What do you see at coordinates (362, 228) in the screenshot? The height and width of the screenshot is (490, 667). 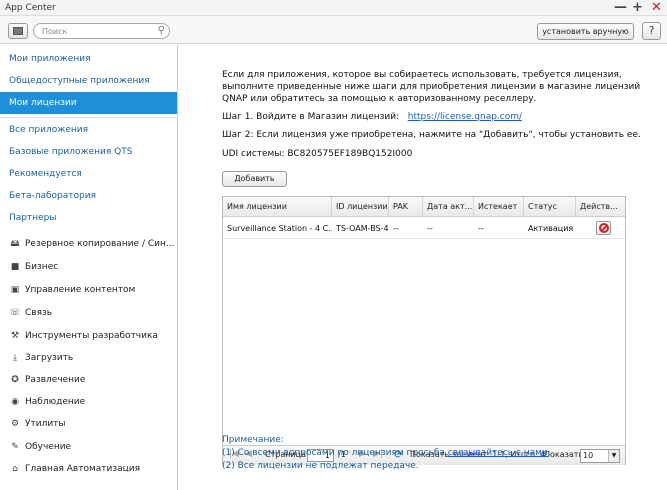 I see `cell-license-id: TS-OAM-BS-4` at bounding box center [362, 228].